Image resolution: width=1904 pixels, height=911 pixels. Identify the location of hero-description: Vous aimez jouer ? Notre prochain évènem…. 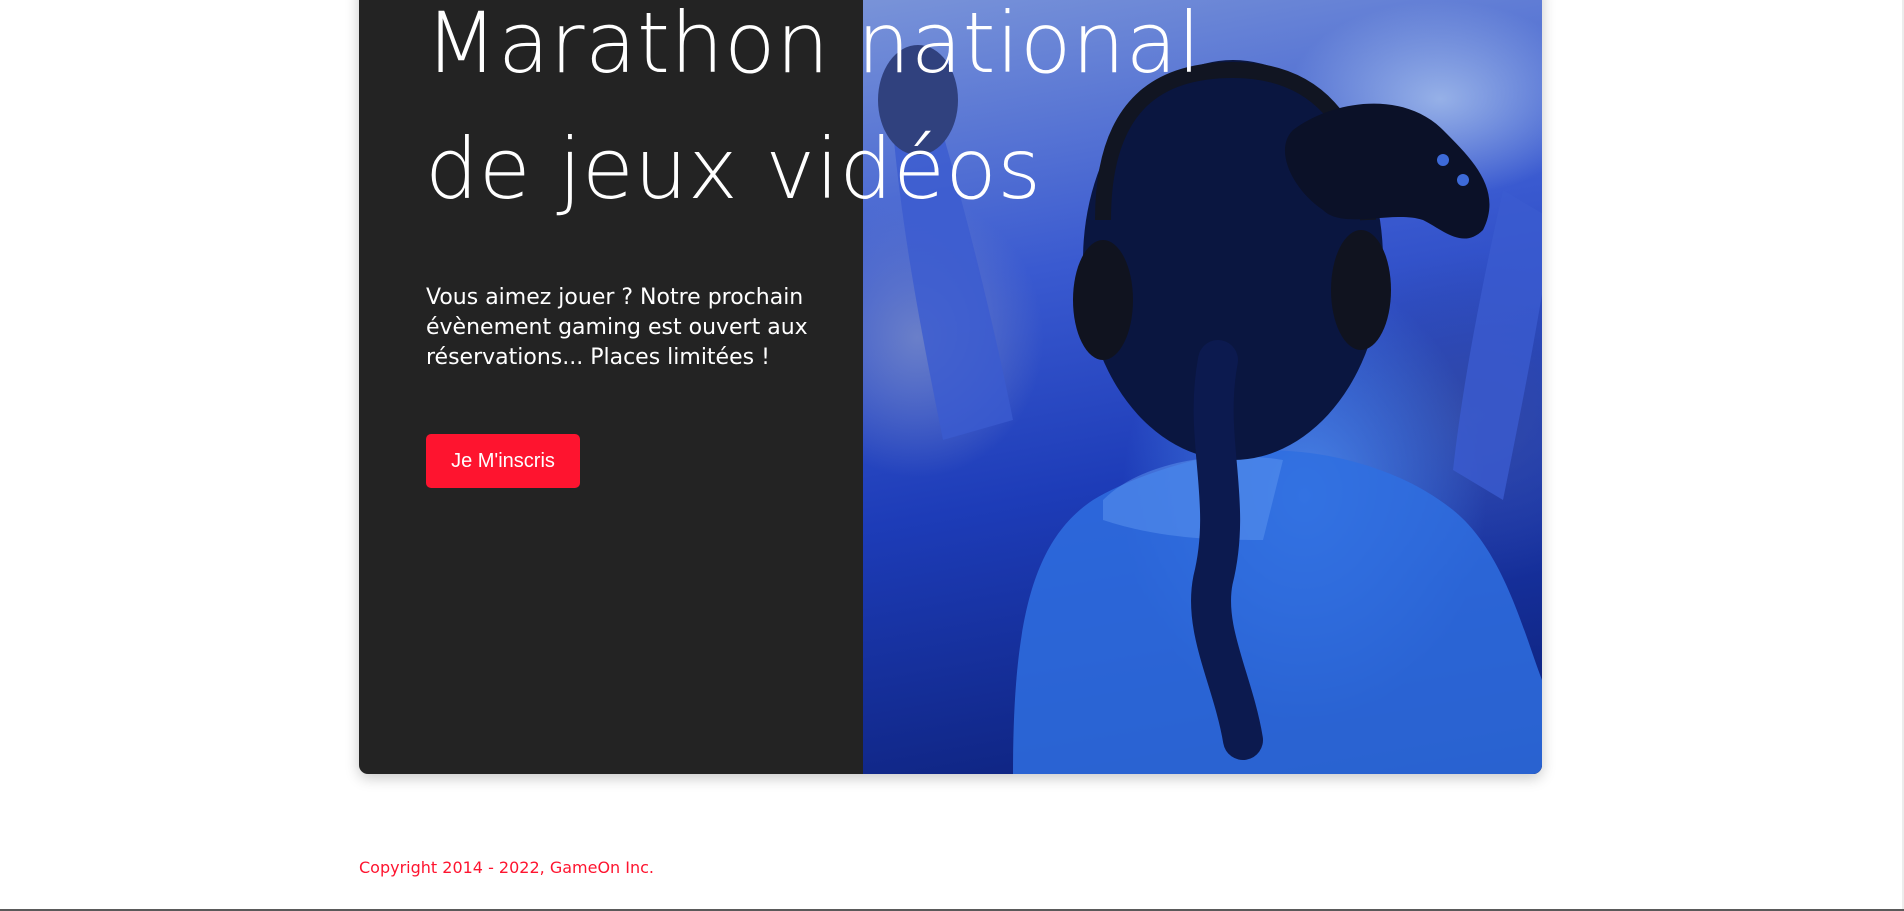
(617, 327).